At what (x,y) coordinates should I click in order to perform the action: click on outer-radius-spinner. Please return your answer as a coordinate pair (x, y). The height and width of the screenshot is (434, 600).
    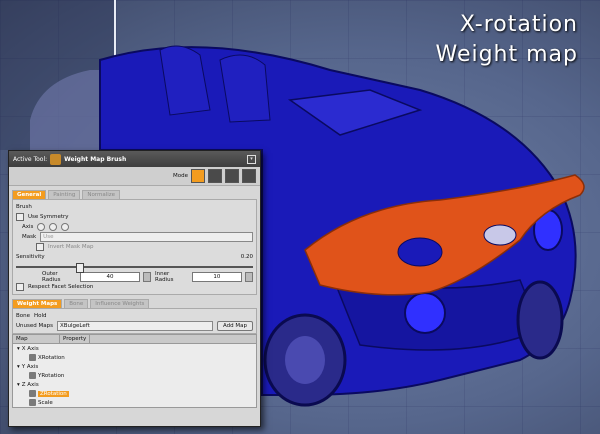
    Looking at the image, I should click on (147, 277).